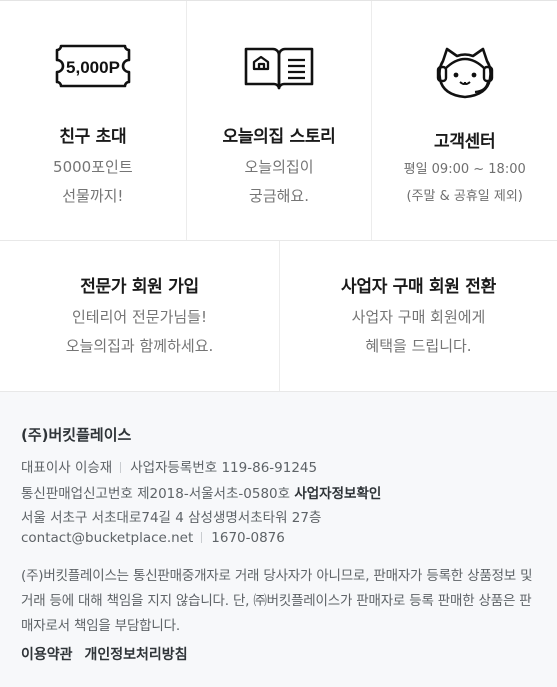  What do you see at coordinates (418, 332) in the screenshot?
I see `business-member-desc: 사업자 구매 회원에게 혜택을 드립니다.` at bounding box center [418, 332].